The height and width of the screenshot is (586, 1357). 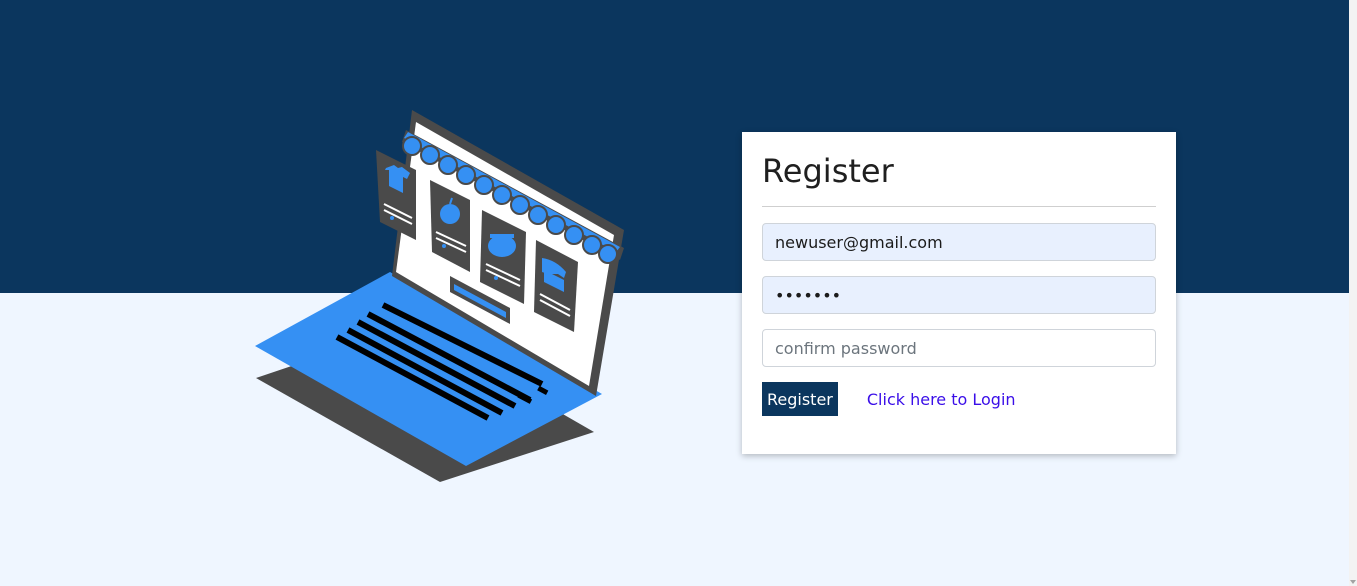 I want to click on confirm-password-field, so click(x=959, y=348).